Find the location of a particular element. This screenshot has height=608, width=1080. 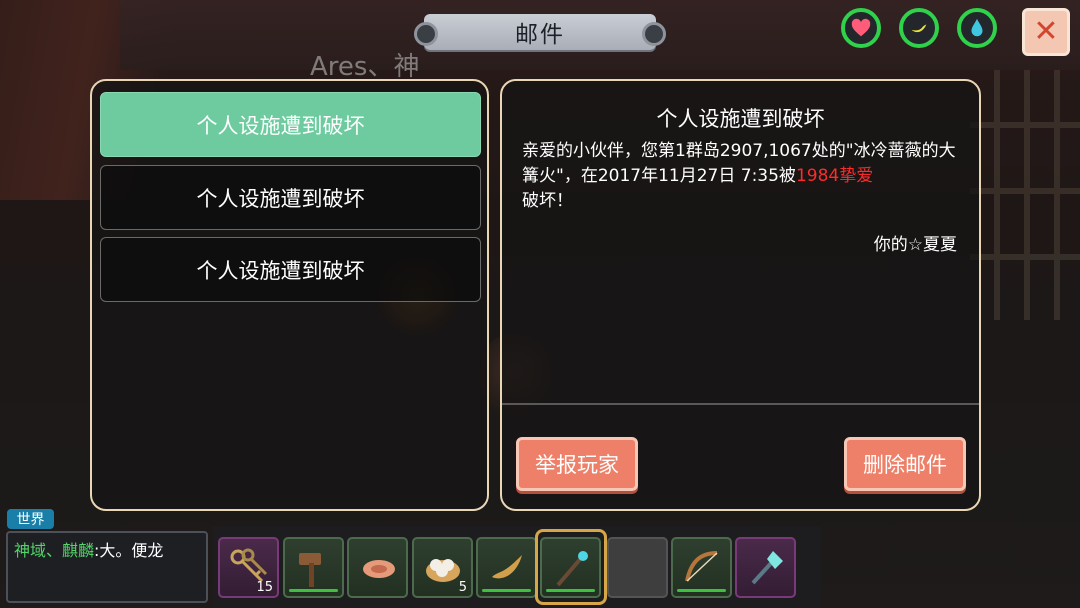

hunger-indicator is located at coordinates (919, 28).